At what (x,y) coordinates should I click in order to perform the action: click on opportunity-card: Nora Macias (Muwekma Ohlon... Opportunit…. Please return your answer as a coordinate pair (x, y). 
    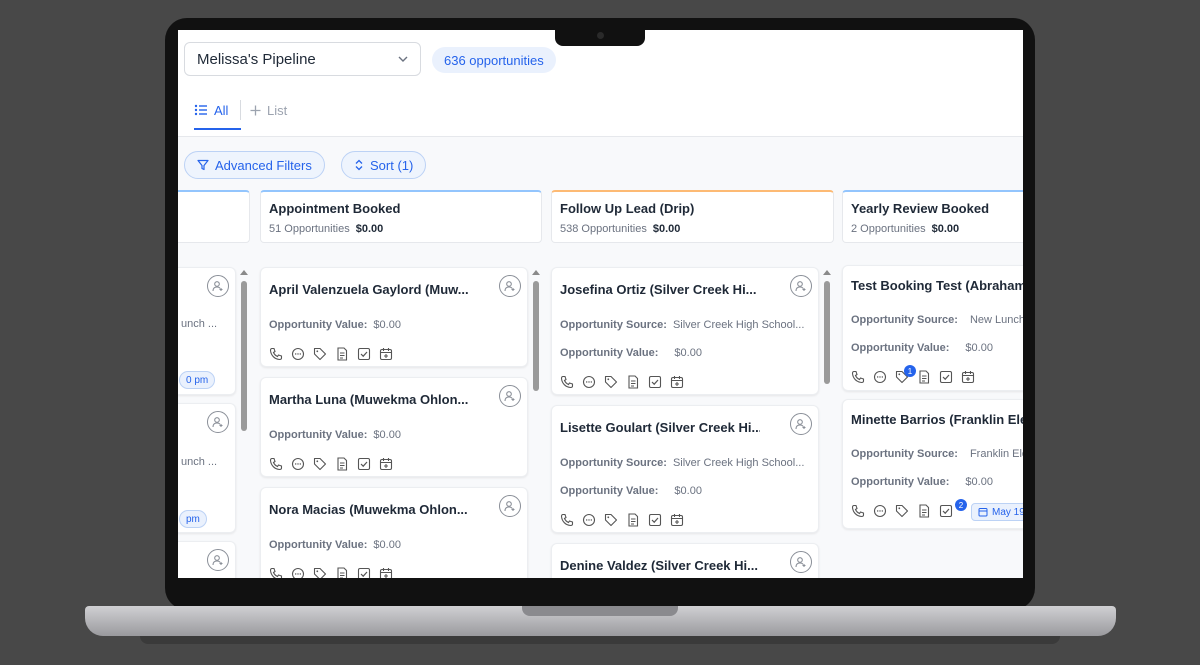
    Looking at the image, I should click on (394, 532).